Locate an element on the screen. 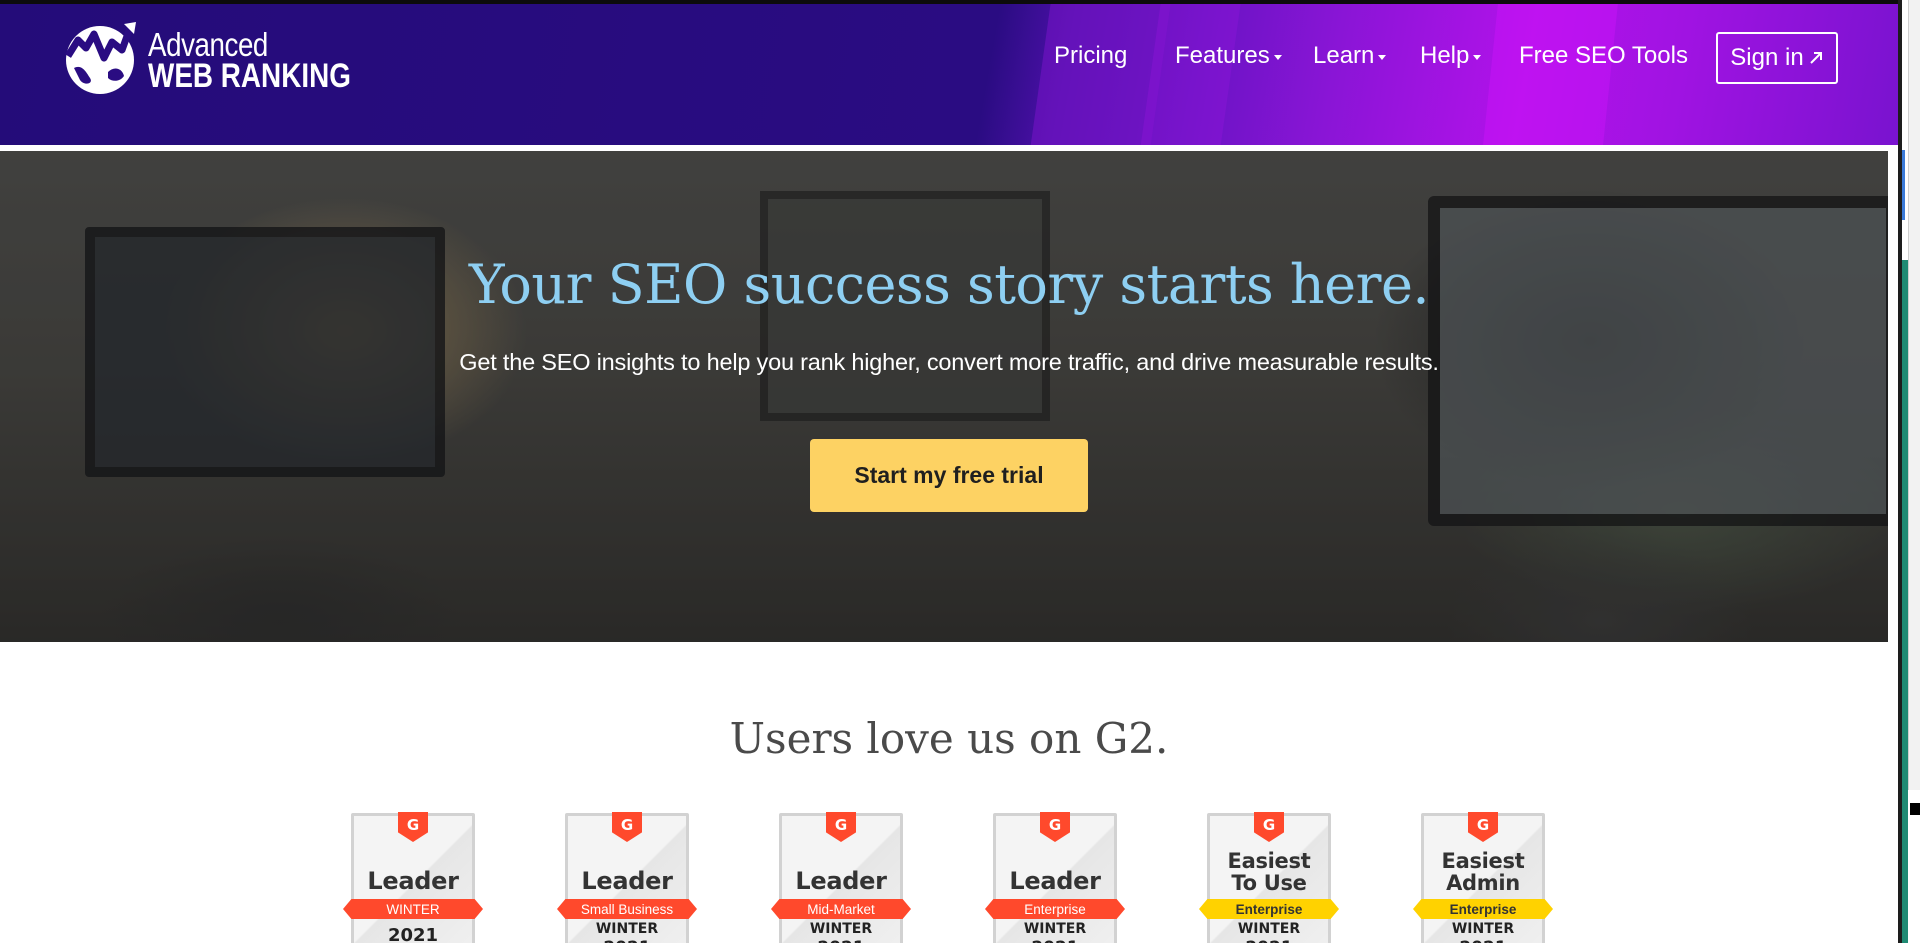  nav-help: Help is located at coordinates (1451, 56).